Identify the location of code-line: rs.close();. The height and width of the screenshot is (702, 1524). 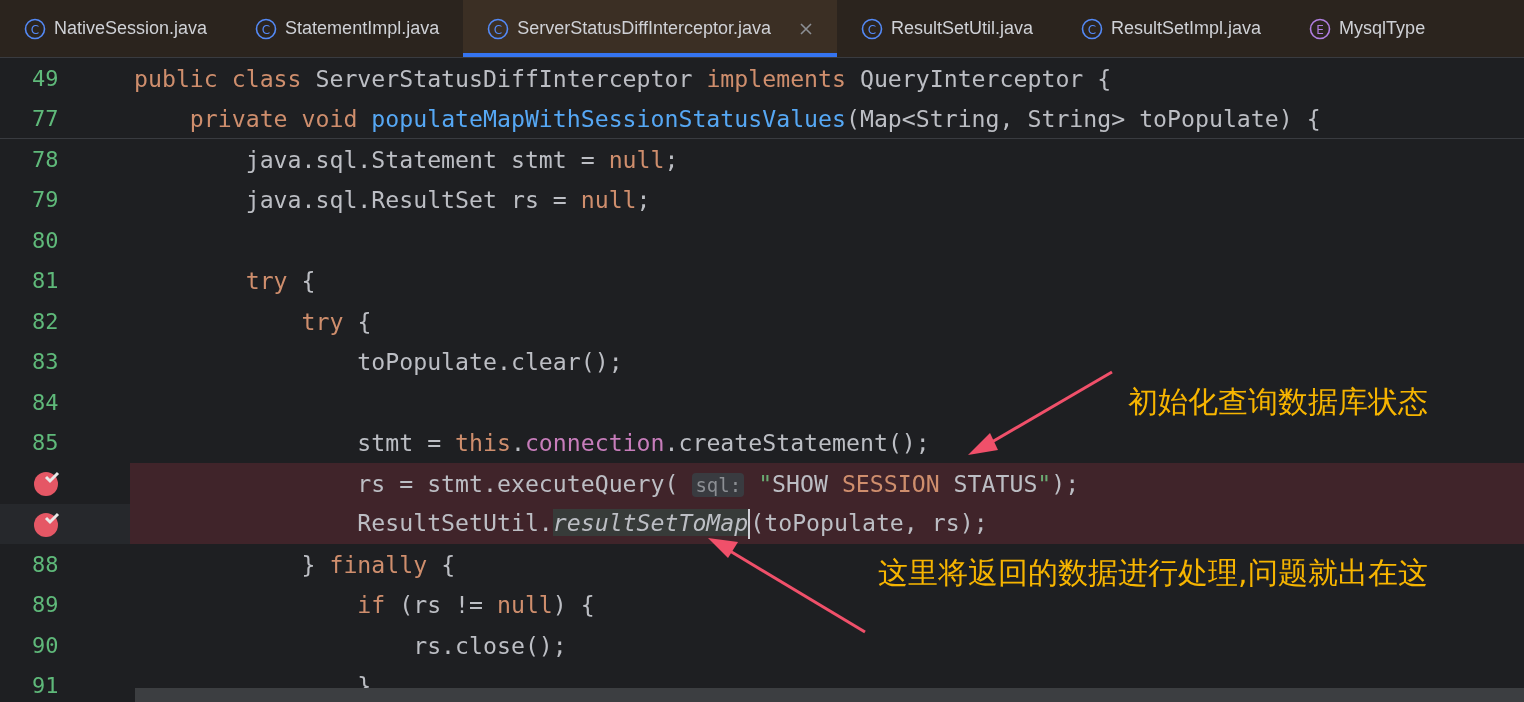
(489, 645).